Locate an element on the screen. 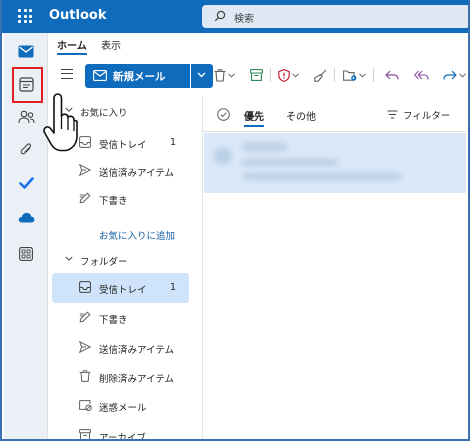  folder-item-deleted: 削除済みアイテム is located at coordinates (123, 377).